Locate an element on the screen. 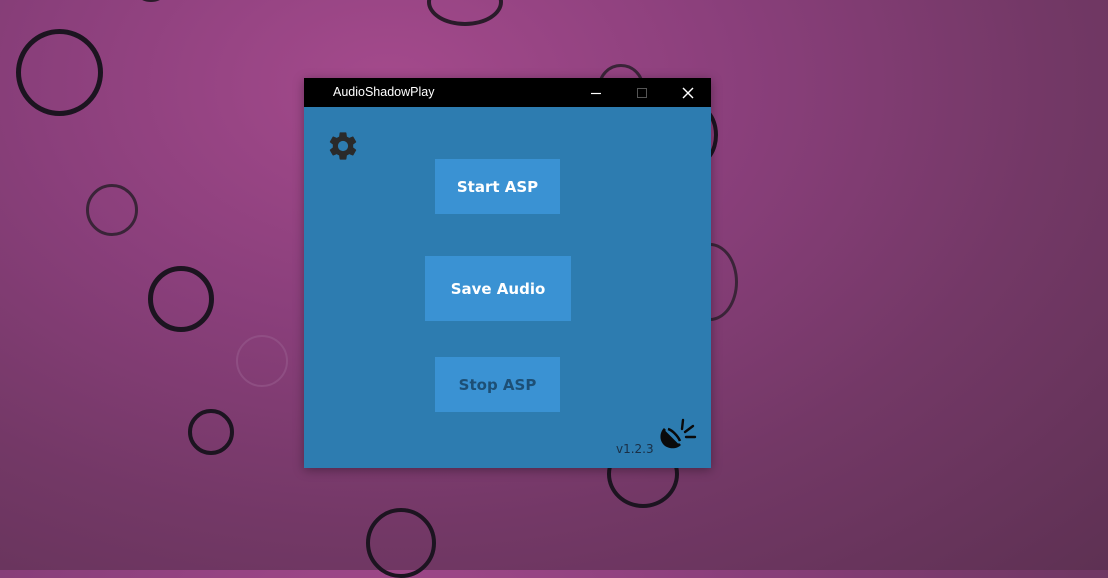  save-audio-button: Save Audio is located at coordinates (498, 288).